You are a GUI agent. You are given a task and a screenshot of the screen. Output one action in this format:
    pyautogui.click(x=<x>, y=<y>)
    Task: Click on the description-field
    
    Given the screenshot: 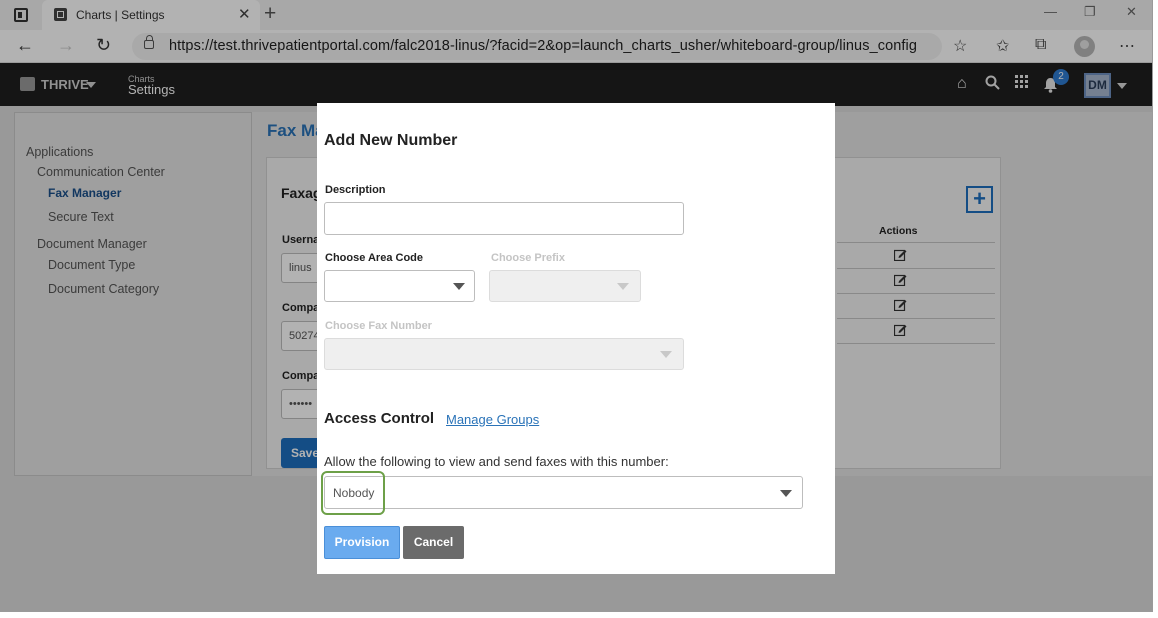 What is the action you would take?
    pyautogui.click(x=504, y=218)
    